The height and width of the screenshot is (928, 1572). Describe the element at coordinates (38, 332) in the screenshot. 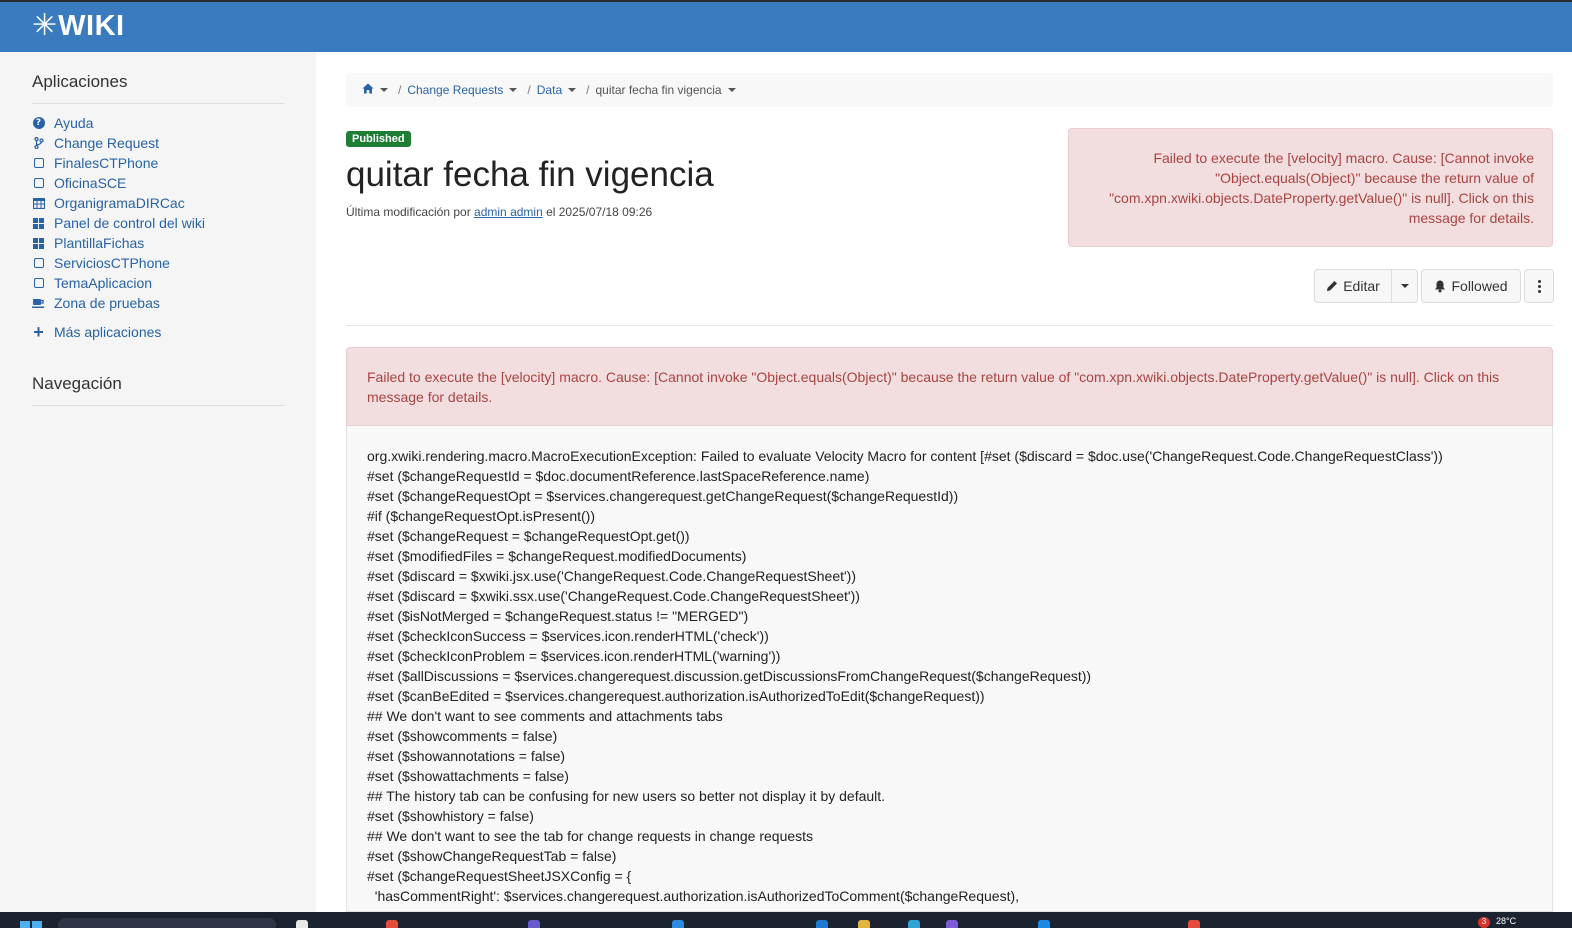

I see `plus-icon: +` at that location.